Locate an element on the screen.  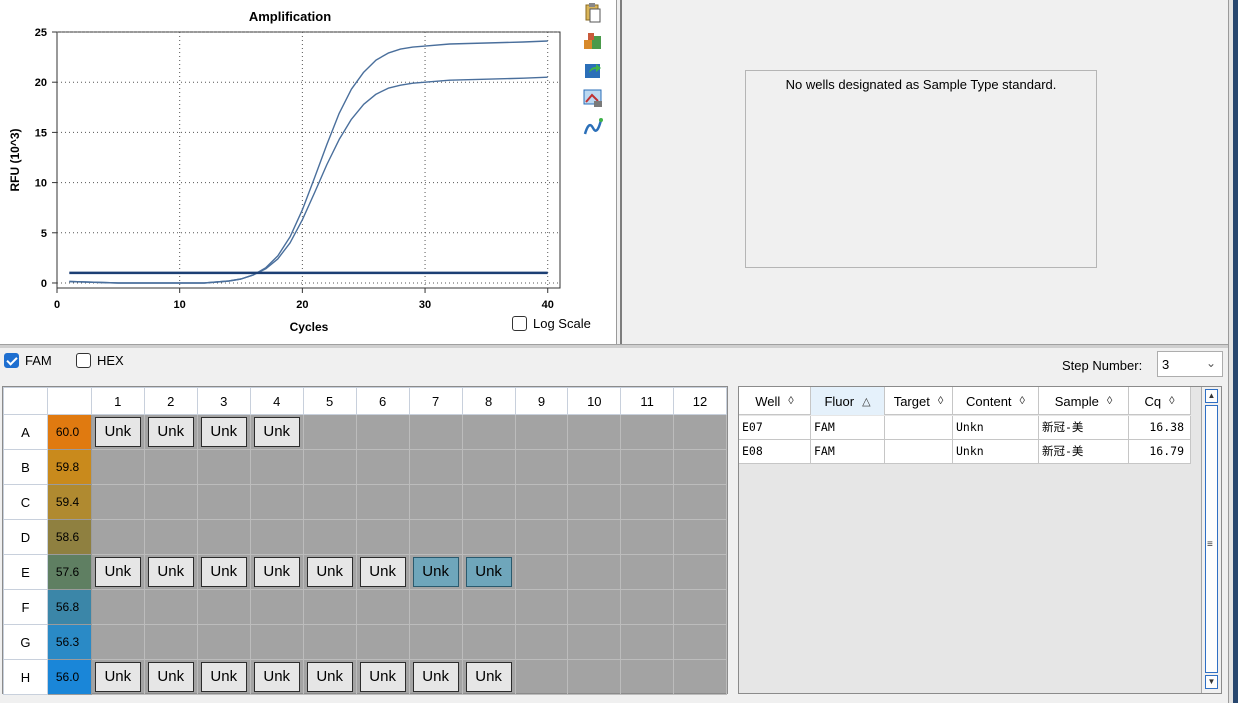
plate-row-header: D is located at coordinates (25, 537).